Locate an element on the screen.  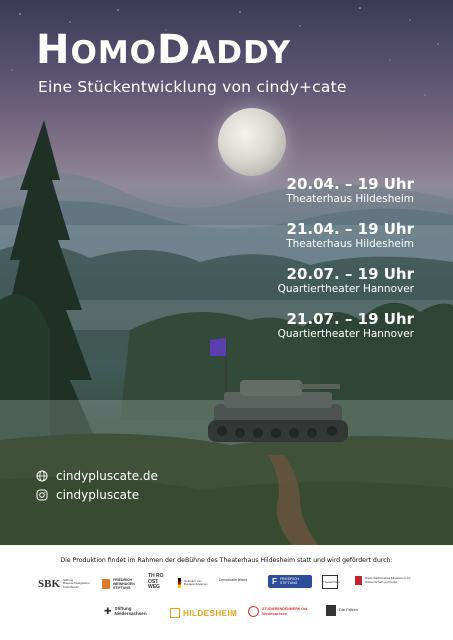
performance-date: 20.04. – 19 Uhr is located at coordinates (350, 184).